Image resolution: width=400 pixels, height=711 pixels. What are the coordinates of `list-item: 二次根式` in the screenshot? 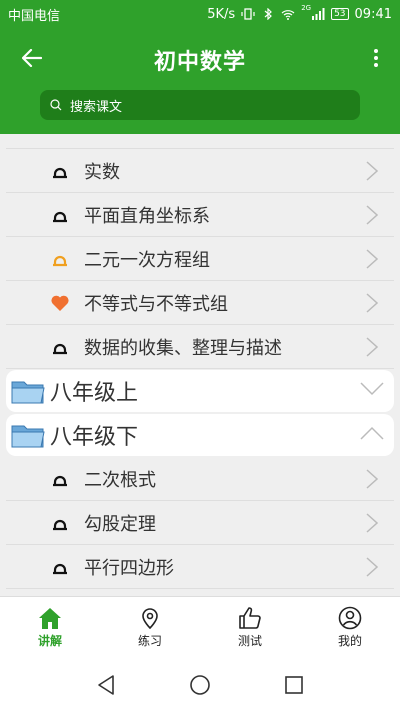 It's located at (200, 479).